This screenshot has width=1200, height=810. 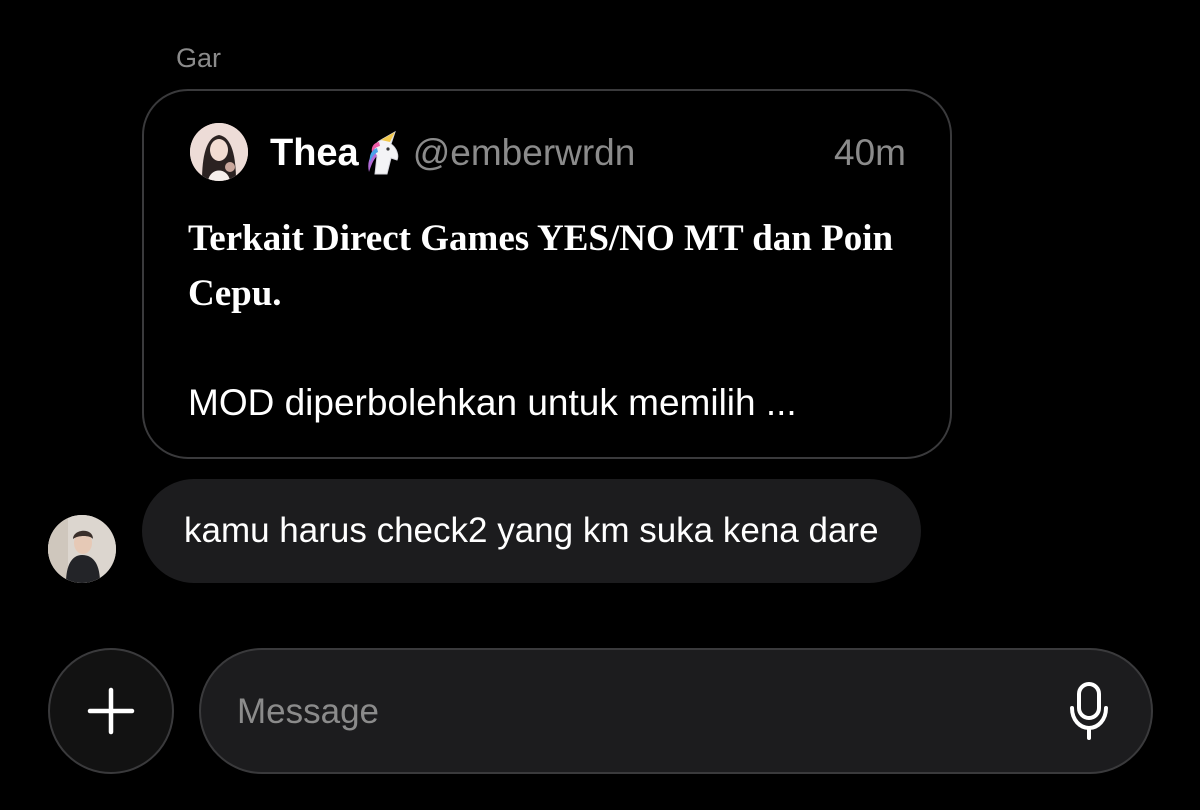 I want to click on sender-avatar, so click(x=82, y=549).